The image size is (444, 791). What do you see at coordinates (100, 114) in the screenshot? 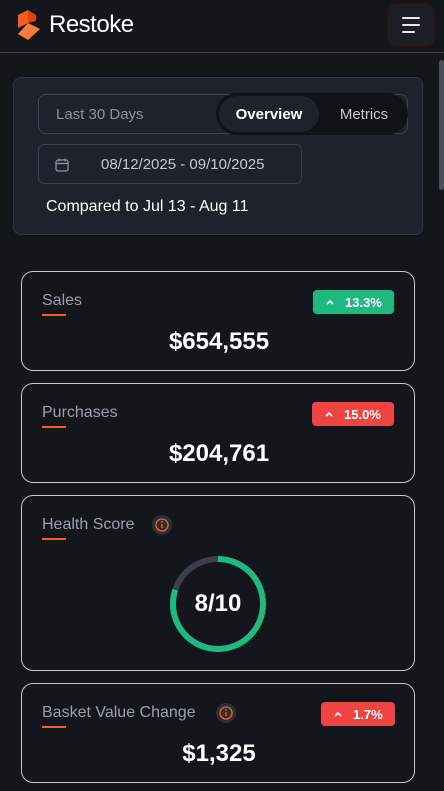
I see `period-select-label: Last 30 Days` at bounding box center [100, 114].